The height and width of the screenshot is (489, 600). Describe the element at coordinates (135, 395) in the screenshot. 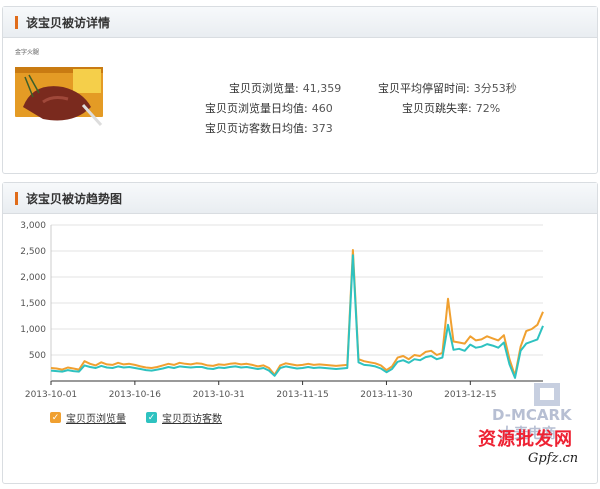

I see `x-tick-label: 2013-10-16` at that location.